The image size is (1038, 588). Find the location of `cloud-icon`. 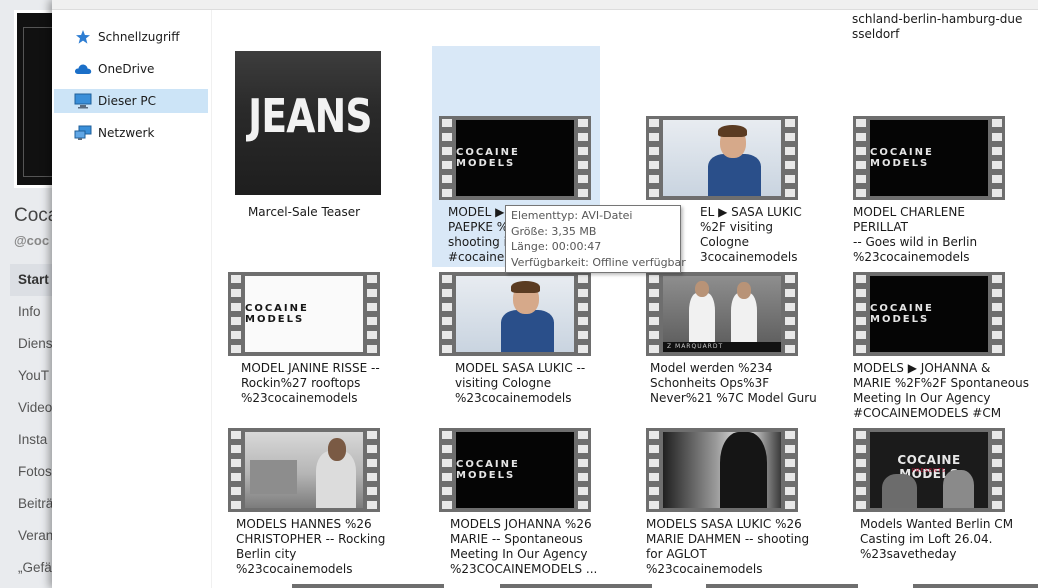

cloud-icon is located at coordinates (83, 69).